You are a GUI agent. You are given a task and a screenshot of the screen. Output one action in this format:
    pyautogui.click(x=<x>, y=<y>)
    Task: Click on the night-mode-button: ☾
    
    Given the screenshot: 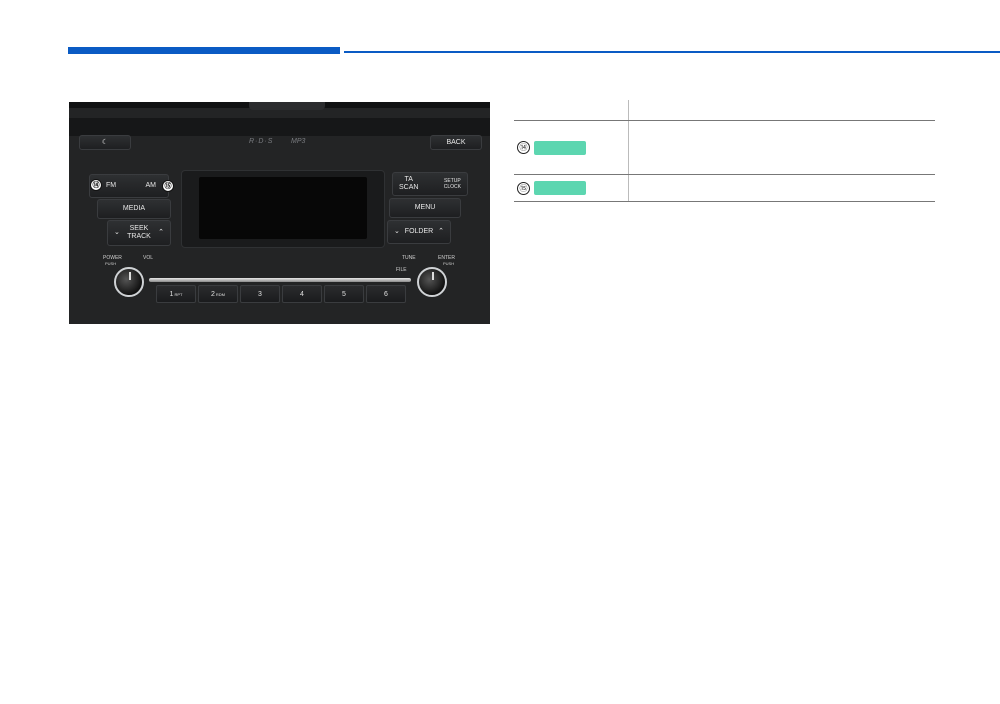 What is the action you would take?
    pyautogui.click(x=105, y=142)
    